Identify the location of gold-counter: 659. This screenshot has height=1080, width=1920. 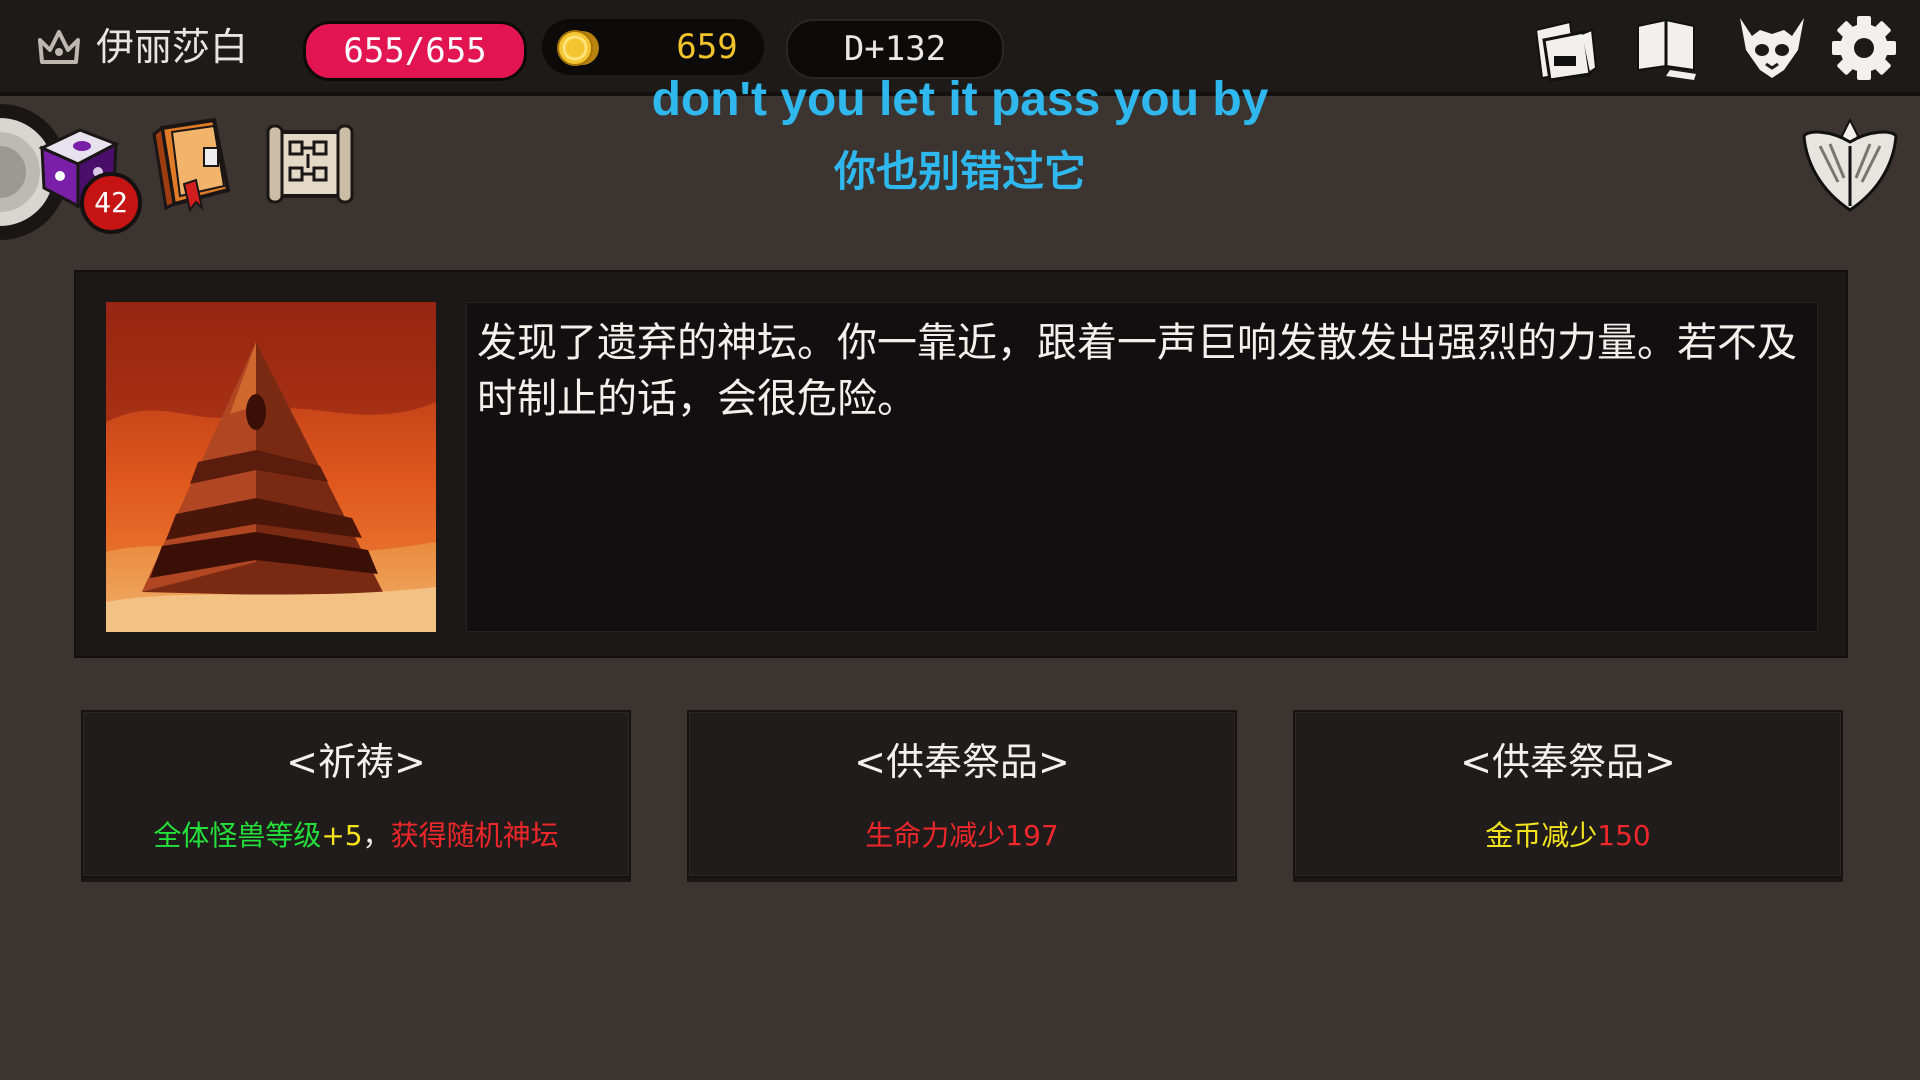
(653, 47).